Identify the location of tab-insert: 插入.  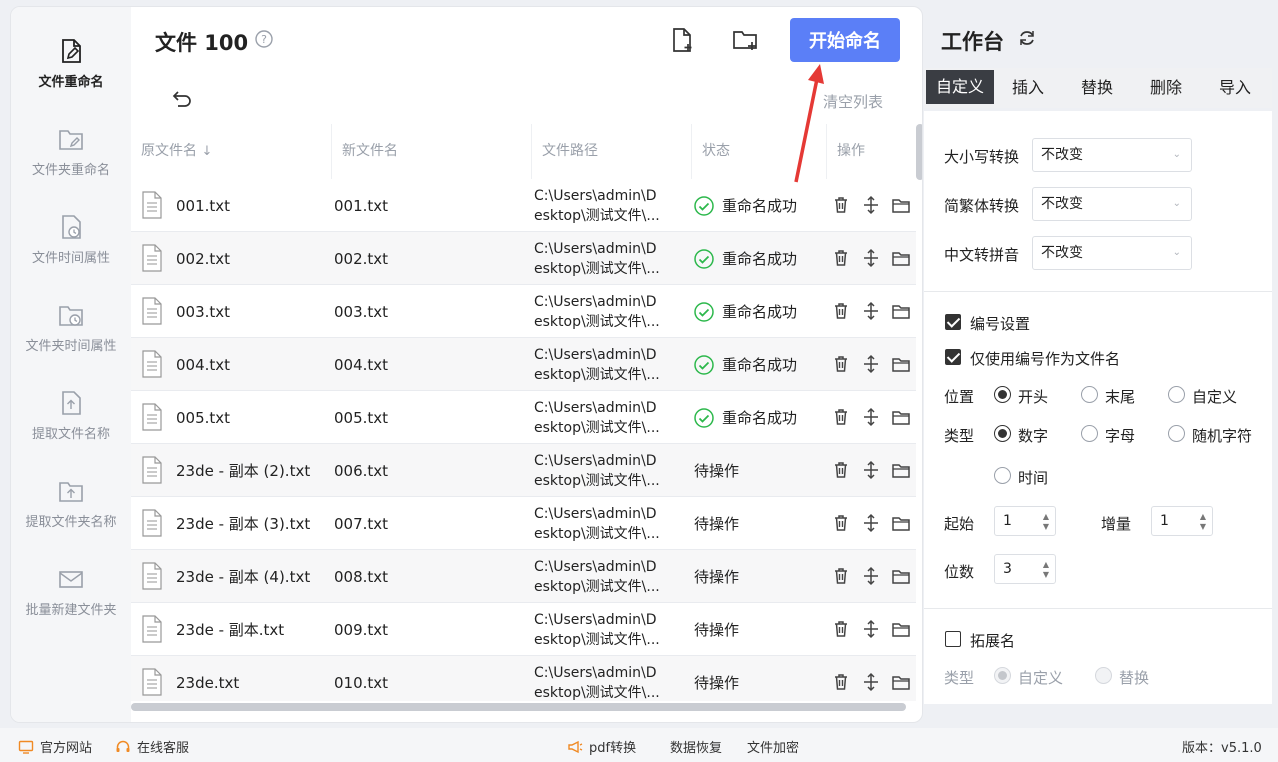
(1028, 88).